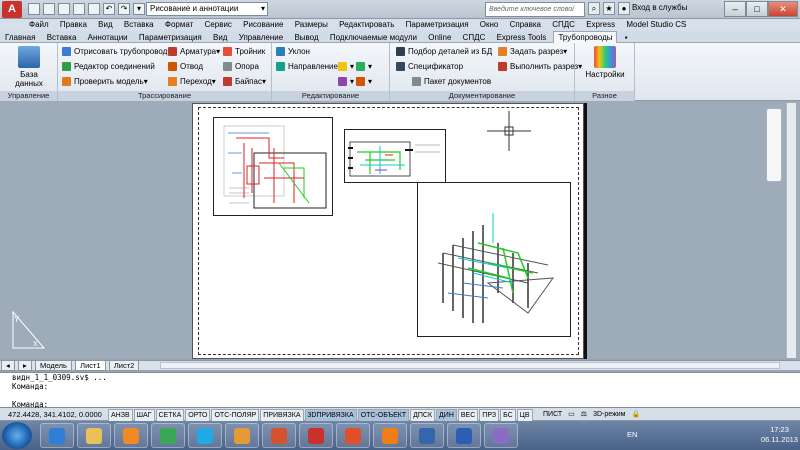  Describe the element at coordinates (29, 67) in the screenshot. I see `database-button: База данных` at that location.